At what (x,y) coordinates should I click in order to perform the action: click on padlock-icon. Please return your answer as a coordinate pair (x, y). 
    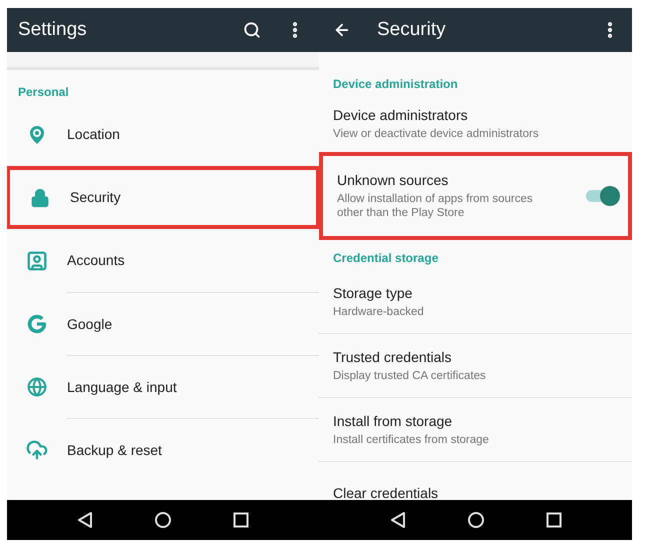
    Looking at the image, I should click on (40, 198).